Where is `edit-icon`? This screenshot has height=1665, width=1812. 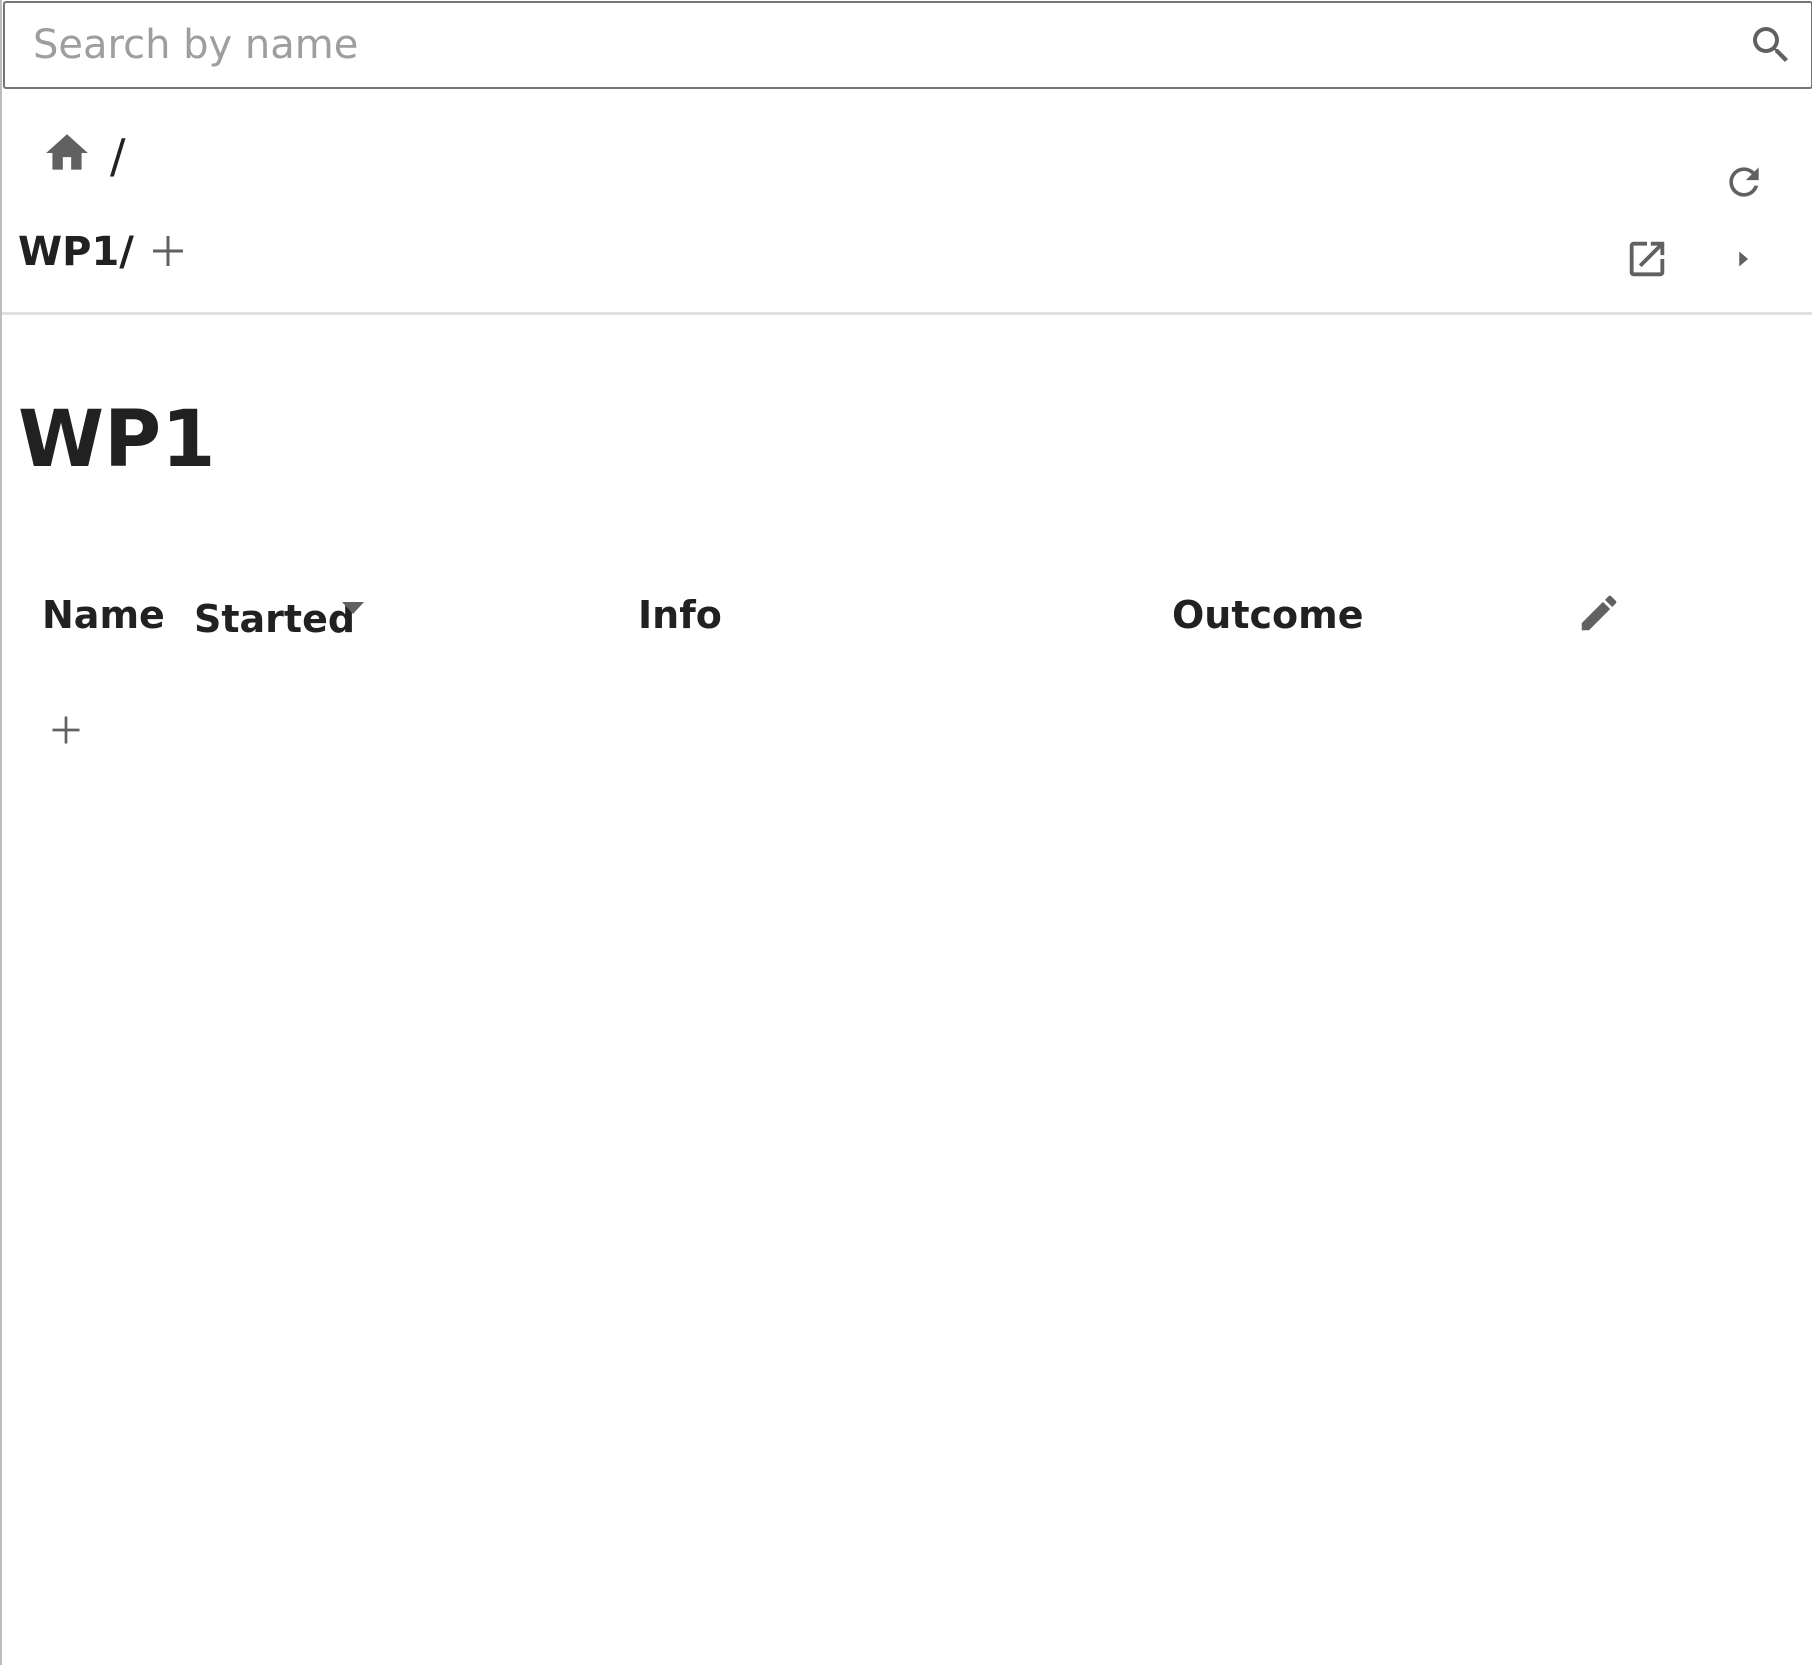
edit-icon is located at coordinates (1599, 613).